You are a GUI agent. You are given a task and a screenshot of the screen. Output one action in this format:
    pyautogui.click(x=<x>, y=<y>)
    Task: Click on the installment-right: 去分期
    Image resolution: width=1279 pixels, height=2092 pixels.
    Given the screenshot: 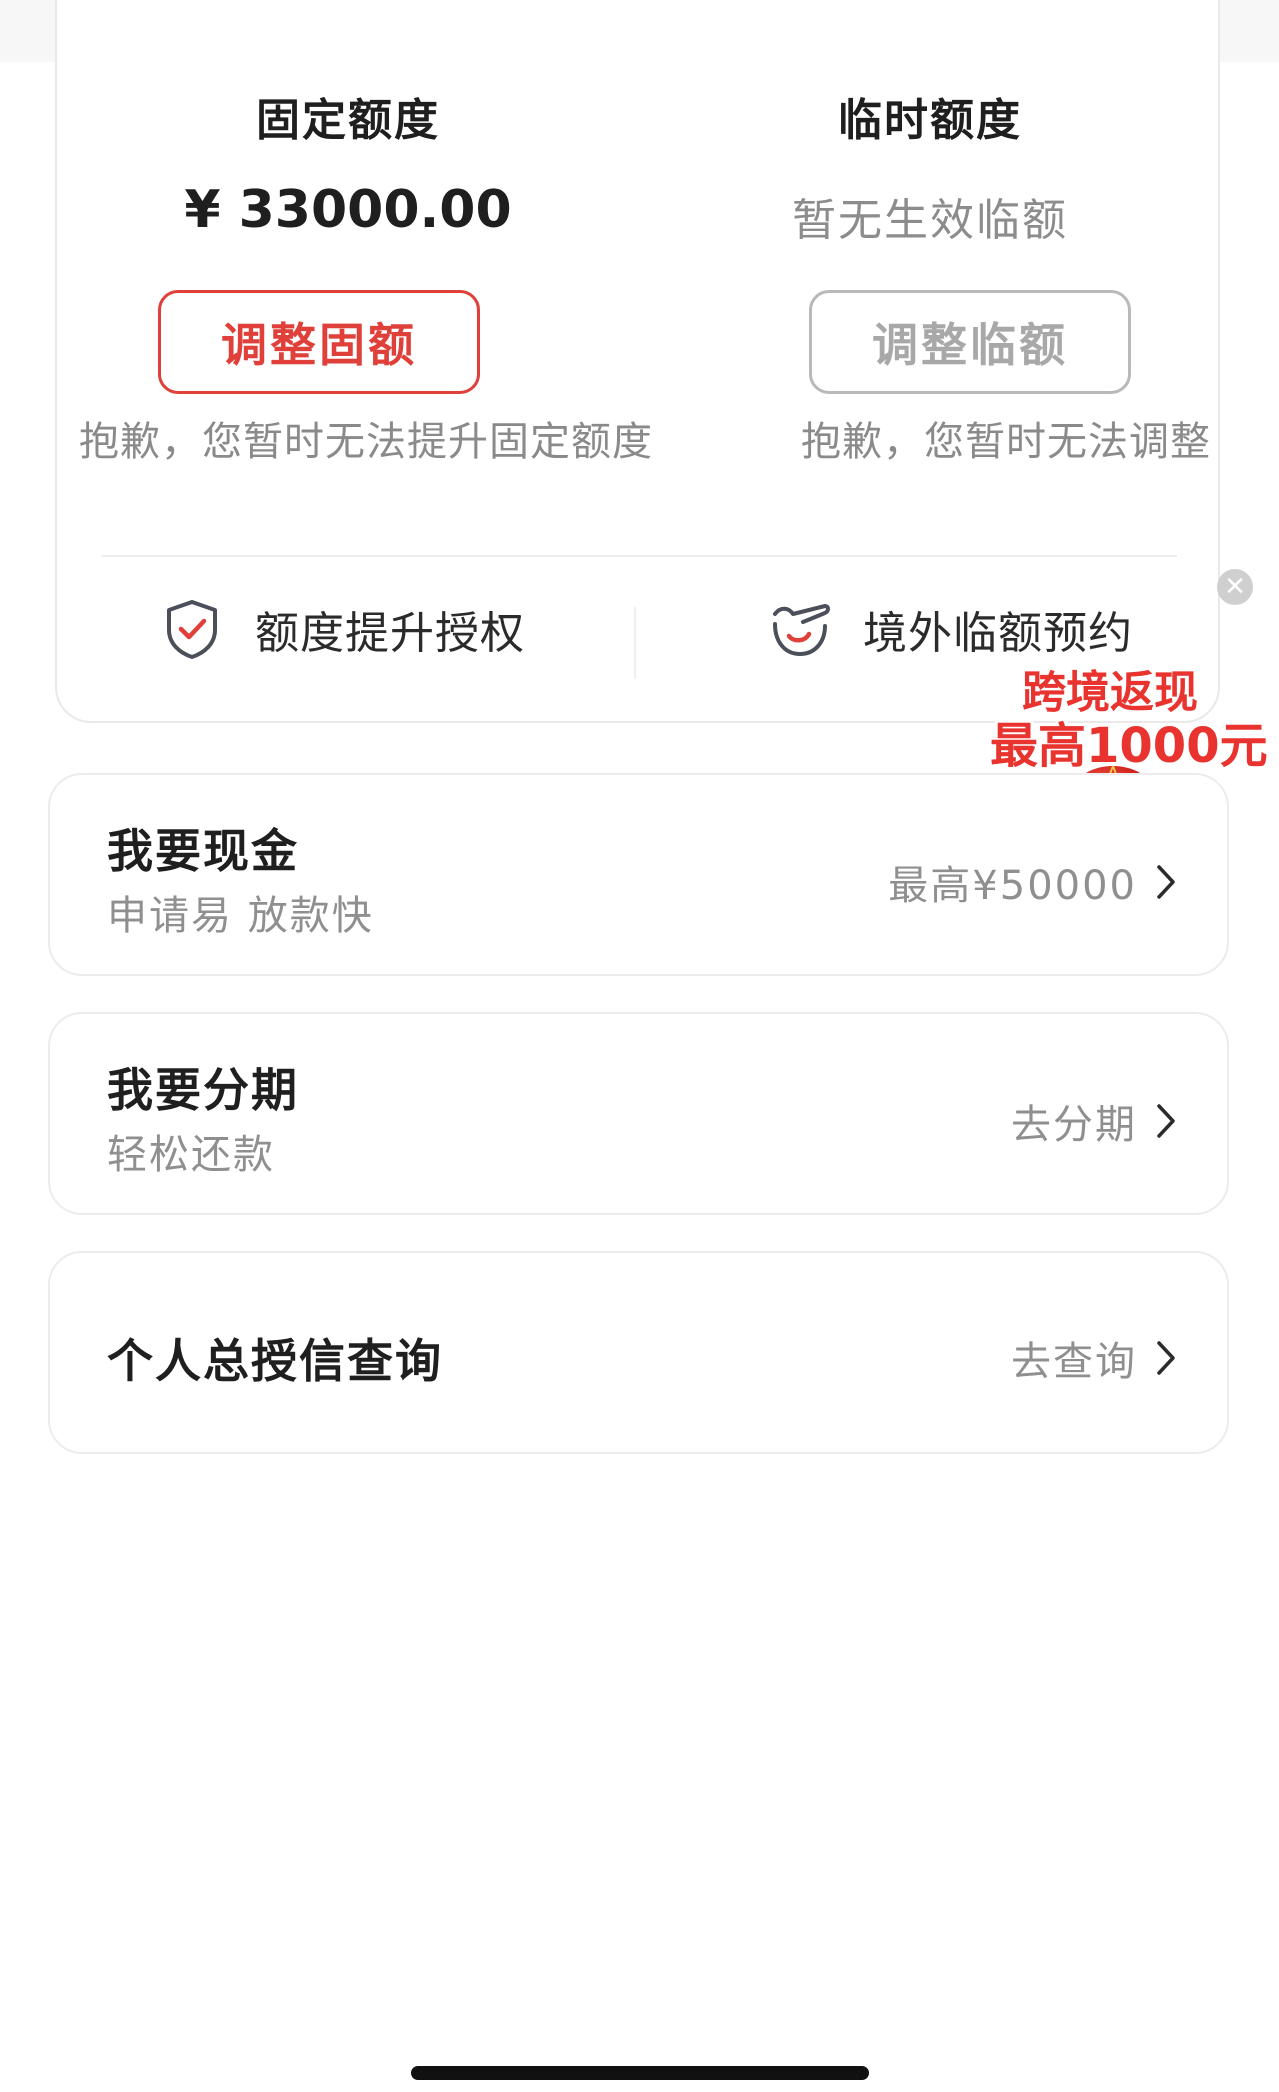 What is the action you would take?
    pyautogui.click(x=1094, y=1121)
    